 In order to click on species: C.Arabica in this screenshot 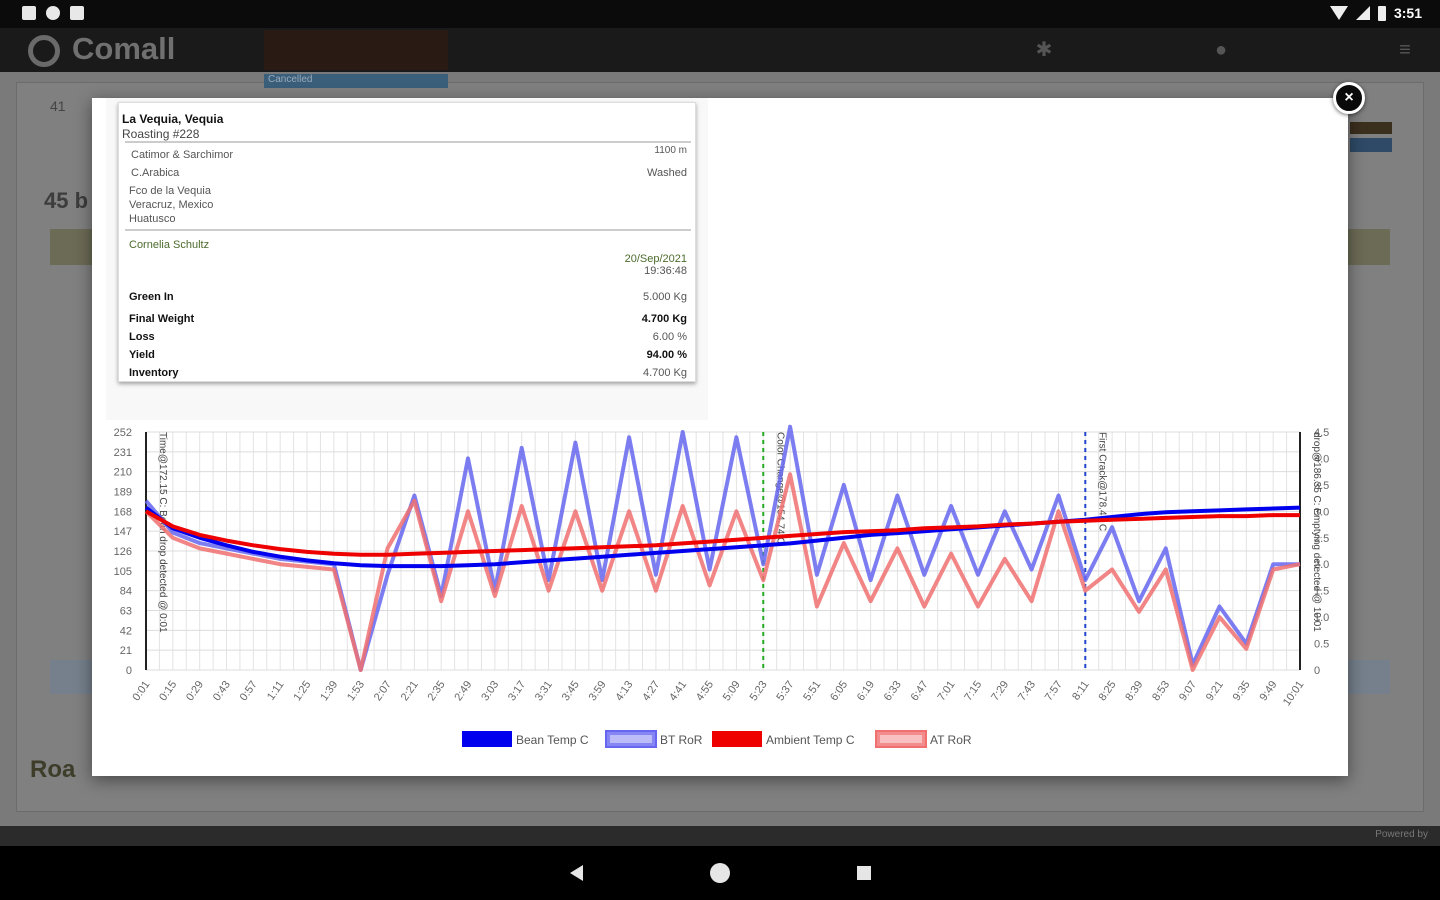, I will do `click(155, 173)`.